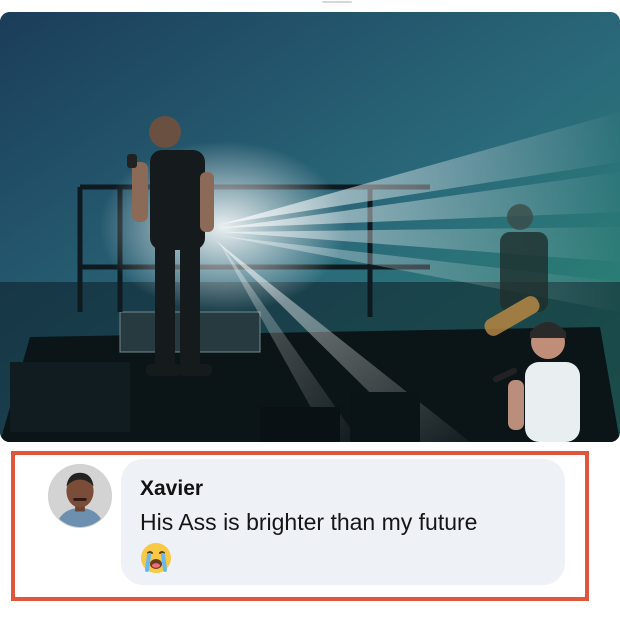 Image resolution: width=620 pixels, height=620 pixels. What do you see at coordinates (309, 522) in the screenshot?
I see `comment-text: His Ass is brighter than my future` at bounding box center [309, 522].